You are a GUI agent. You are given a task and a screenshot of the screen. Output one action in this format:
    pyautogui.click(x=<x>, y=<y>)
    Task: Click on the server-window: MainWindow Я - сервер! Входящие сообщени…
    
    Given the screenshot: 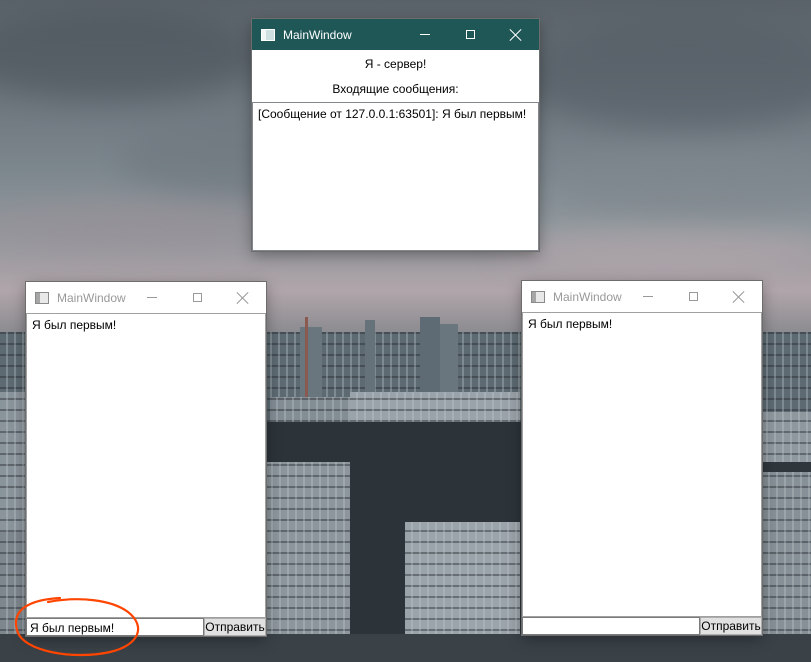 What is the action you would take?
    pyautogui.click(x=395, y=135)
    